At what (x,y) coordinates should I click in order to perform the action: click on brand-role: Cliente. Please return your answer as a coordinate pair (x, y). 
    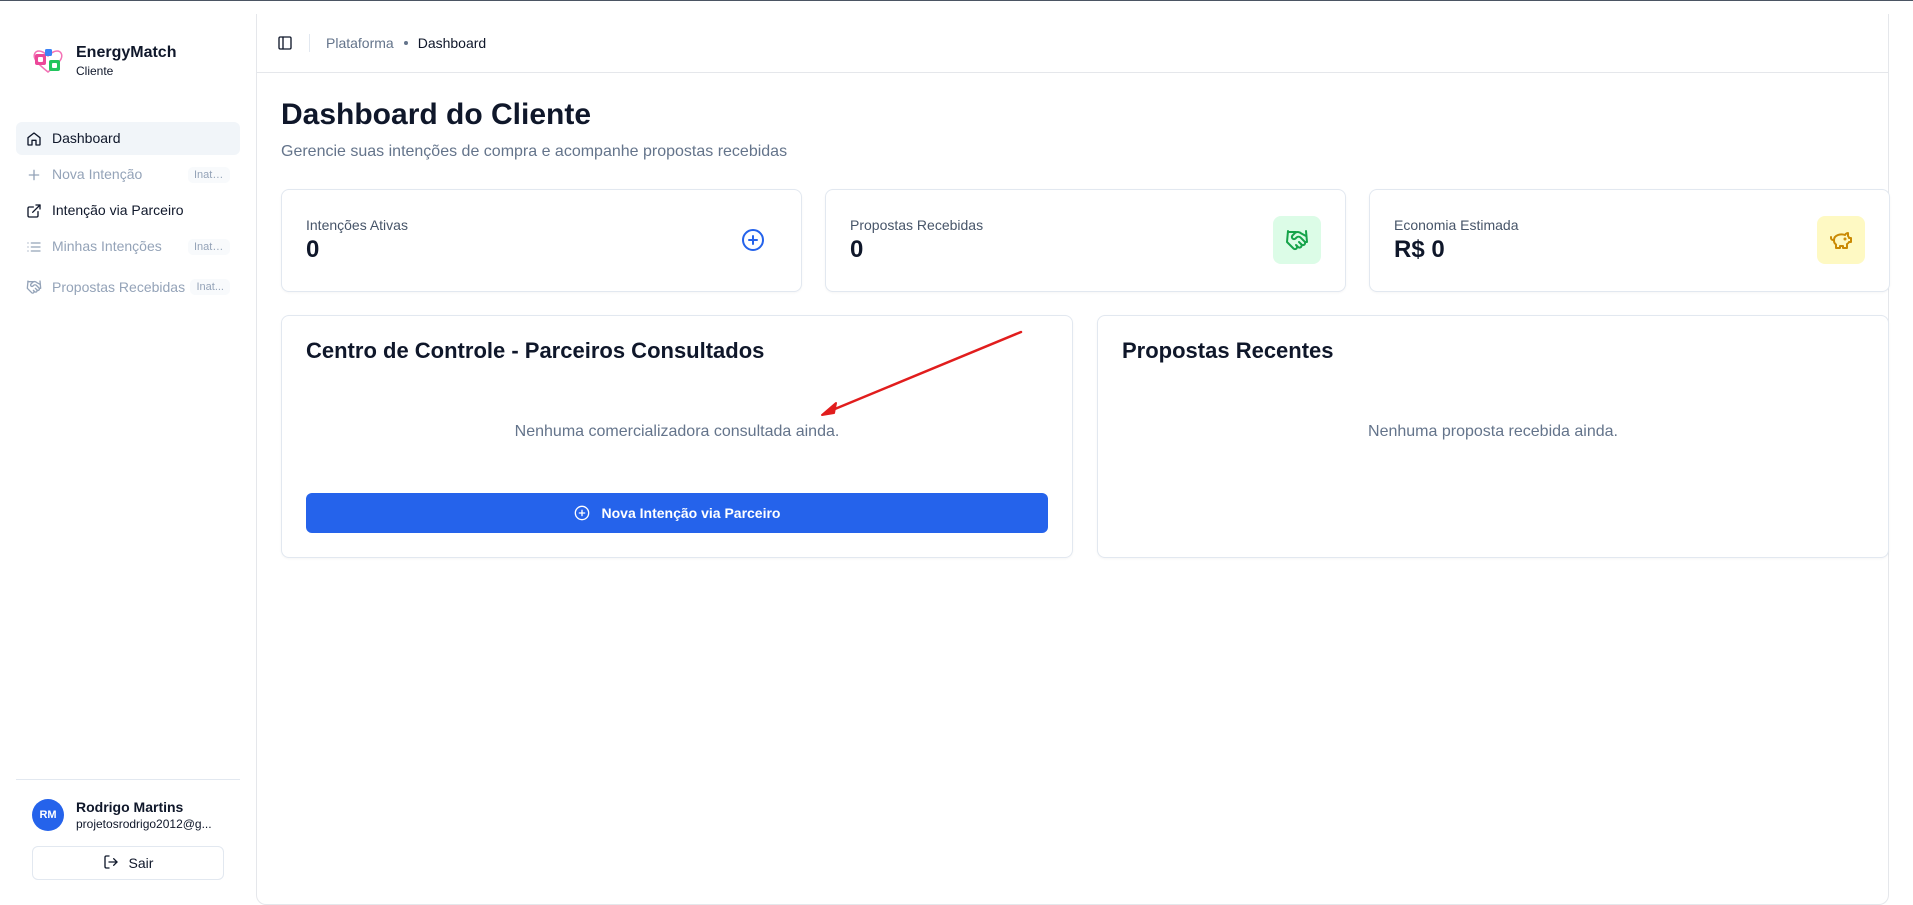
    Looking at the image, I should click on (95, 71).